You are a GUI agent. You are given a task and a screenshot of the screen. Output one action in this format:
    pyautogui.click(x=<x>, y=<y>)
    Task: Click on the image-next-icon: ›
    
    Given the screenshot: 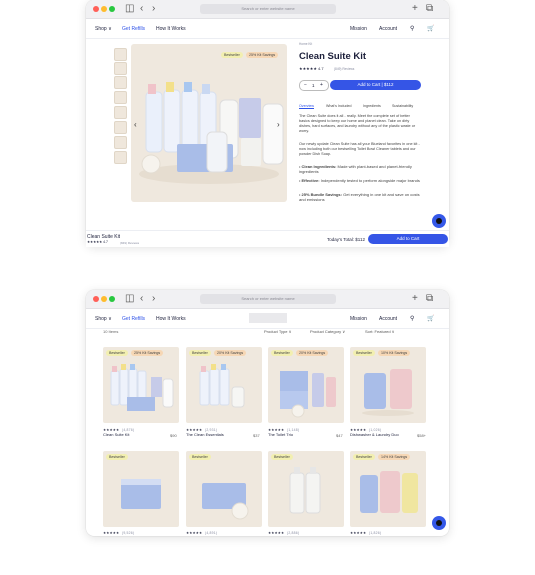 What is the action you would take?
    pyautogui.click(x=278, y=124)
    